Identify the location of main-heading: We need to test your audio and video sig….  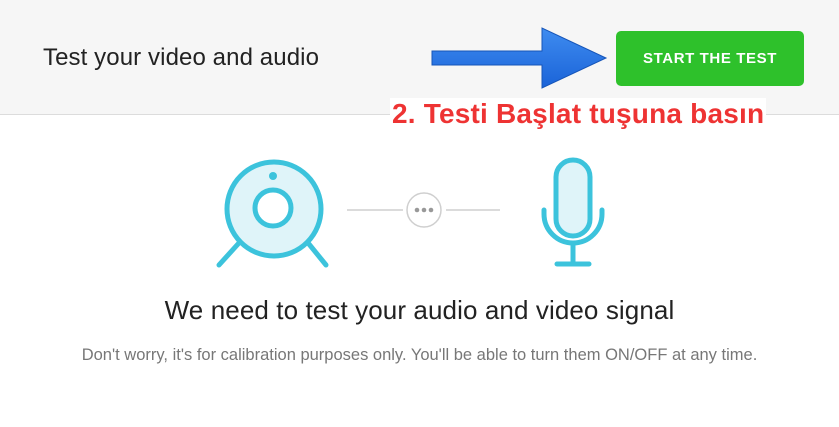
(419, 310).